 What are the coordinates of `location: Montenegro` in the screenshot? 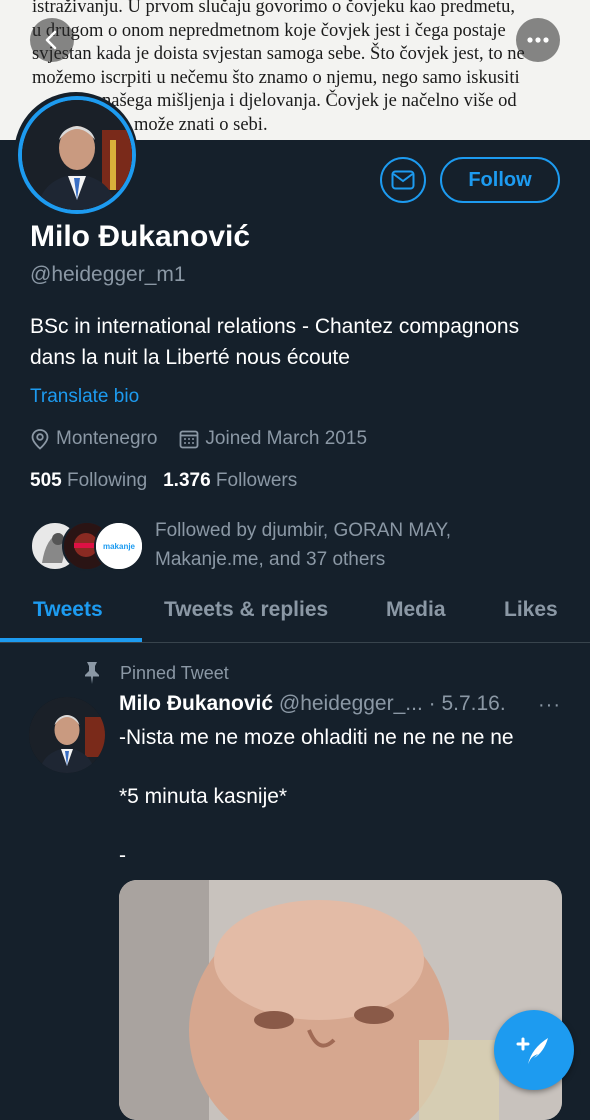 It's located at (93, 439).